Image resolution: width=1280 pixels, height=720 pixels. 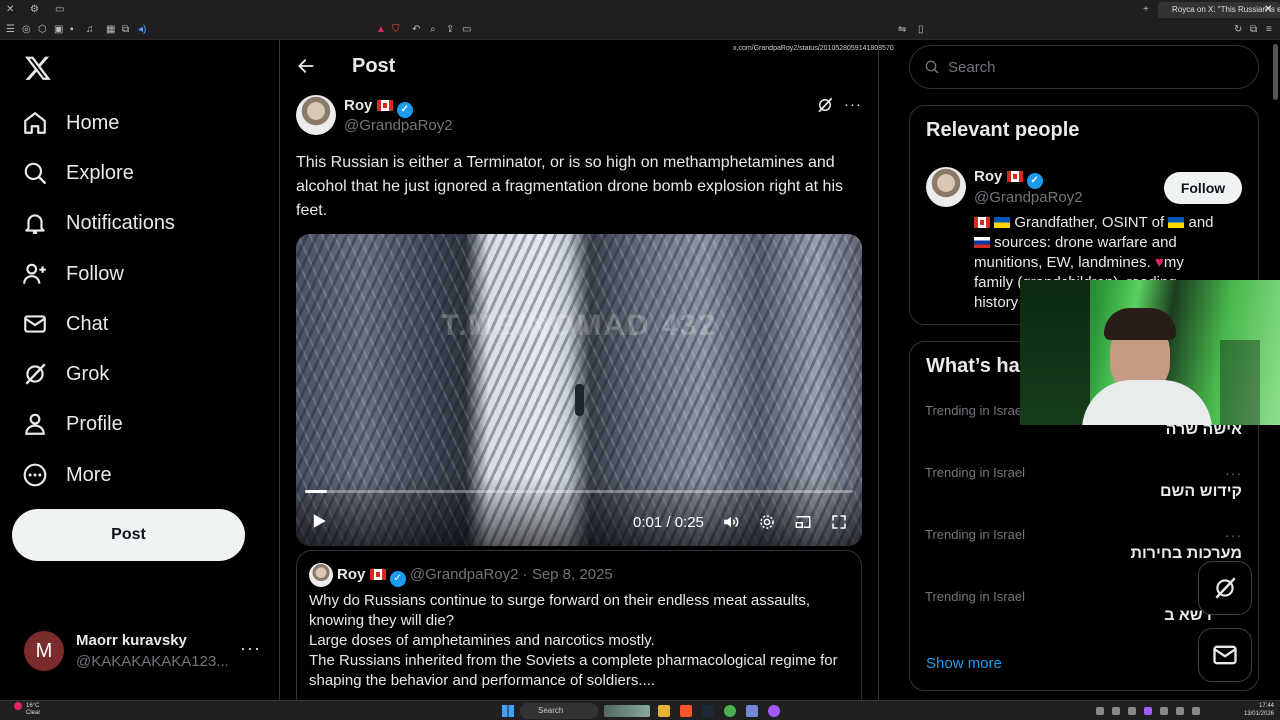 I want to click on add-person-icon, so click(x=34, y=273).